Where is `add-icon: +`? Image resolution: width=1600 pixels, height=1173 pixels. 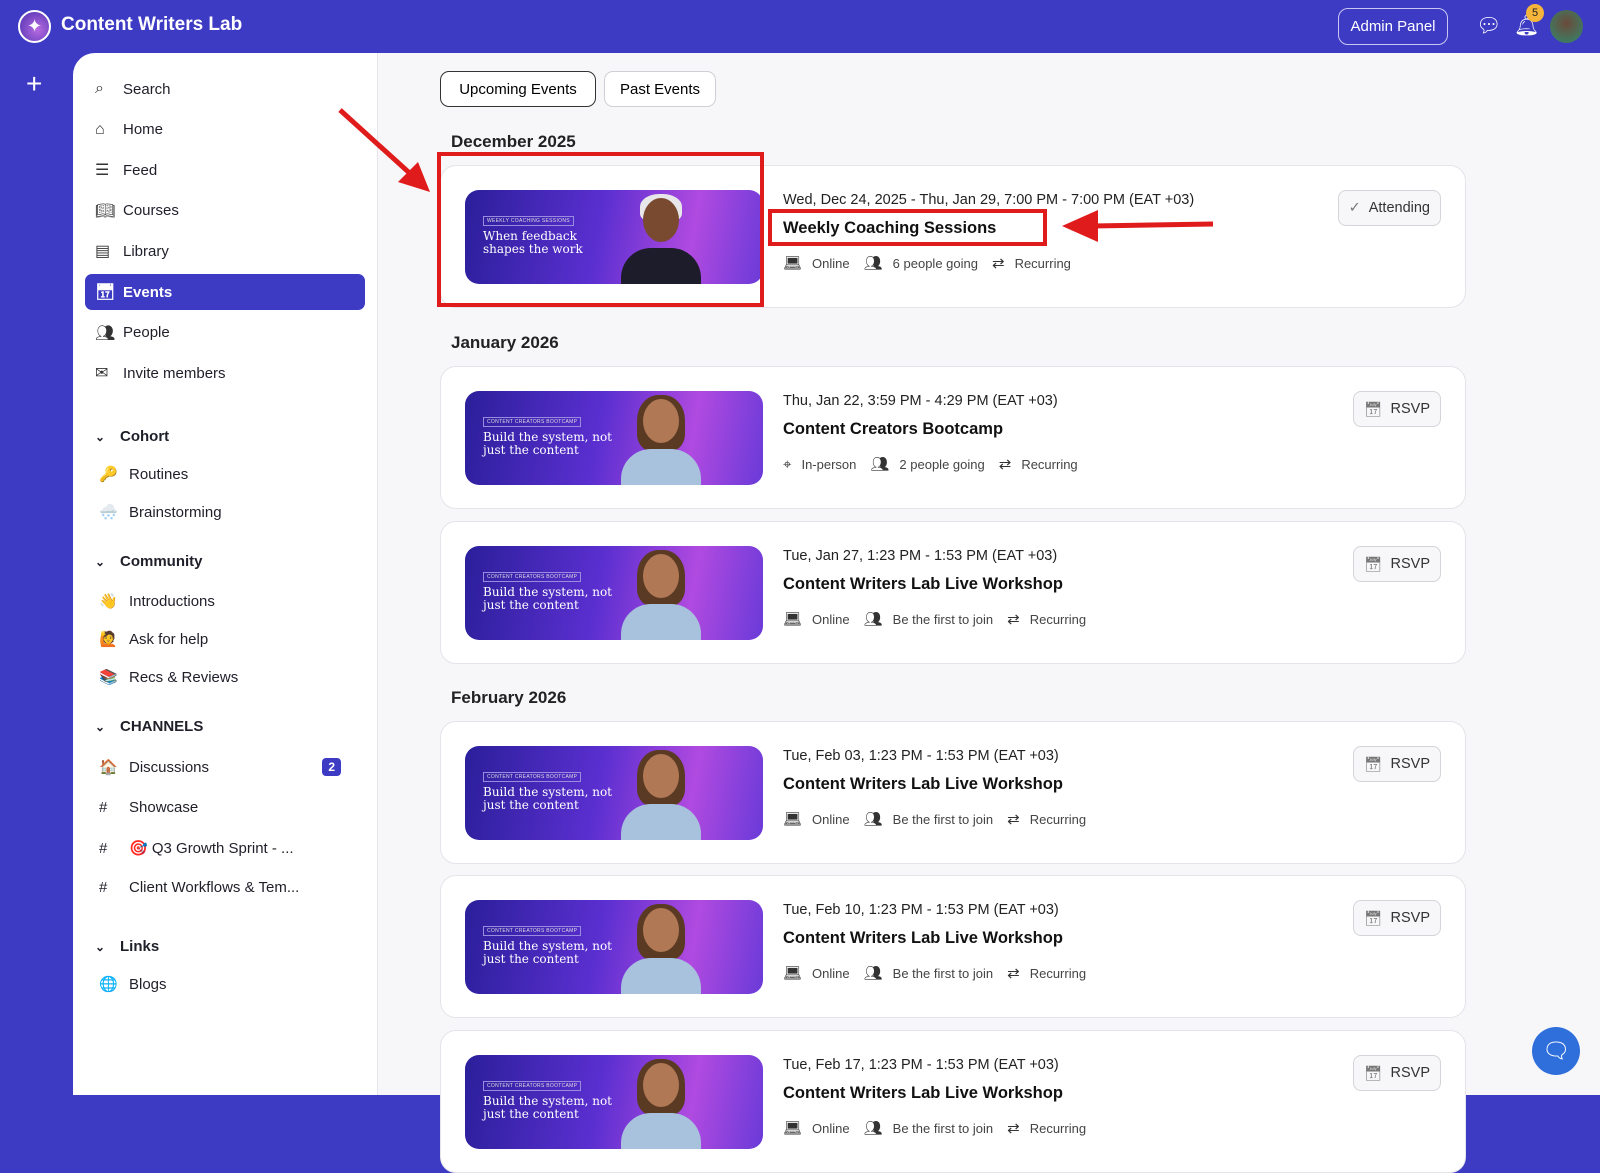 add-icon: + is located at coordinates (34, 84).